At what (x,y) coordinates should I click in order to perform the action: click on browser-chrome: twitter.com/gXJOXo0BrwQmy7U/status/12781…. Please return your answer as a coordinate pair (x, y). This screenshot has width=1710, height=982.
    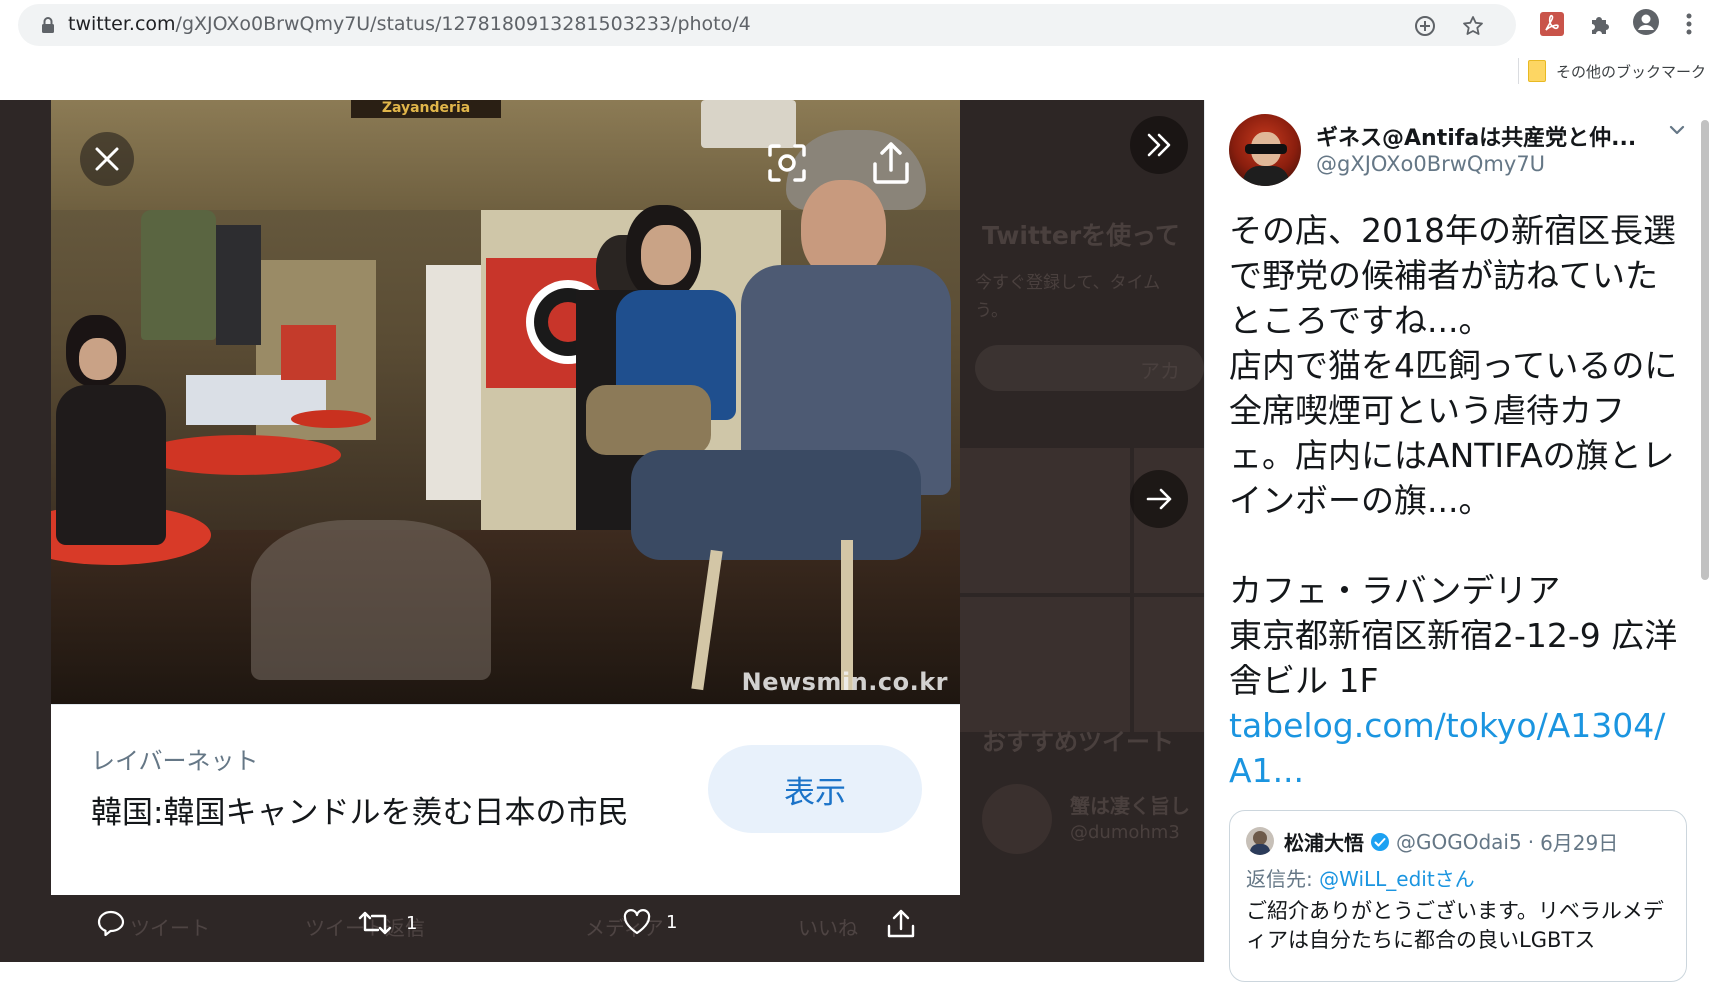
    Looking at the image, I should click on (855, 50).